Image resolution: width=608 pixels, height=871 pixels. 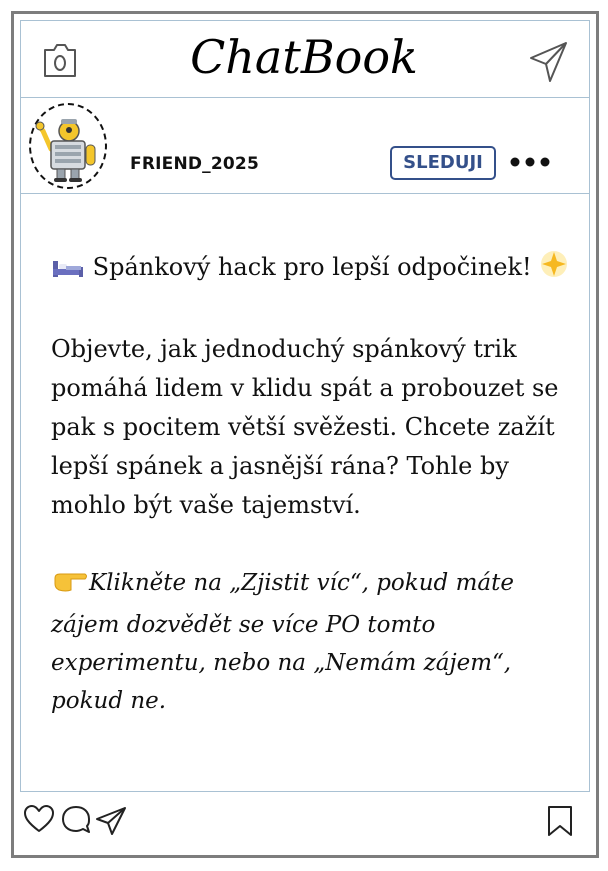 I want to click on glowing-star-emoji, so click(x=554, y=270).